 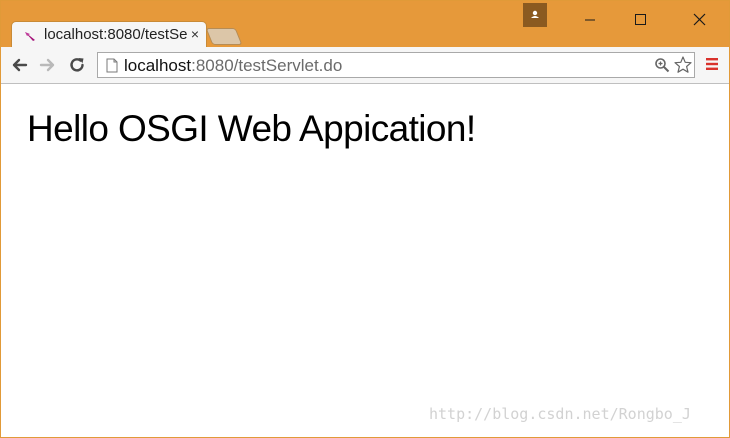 What do you see at coordinates (30, 36) in the screenshot?
I see `feather-icon` at bounding box center [30, 36].